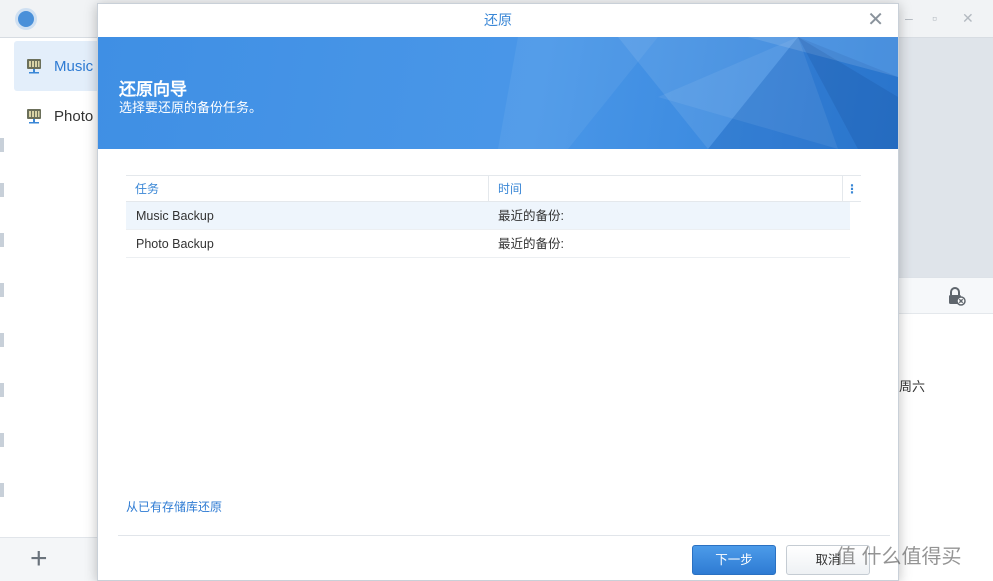  I want to click on sidebar-item-label: Photo, so click(74, 116).